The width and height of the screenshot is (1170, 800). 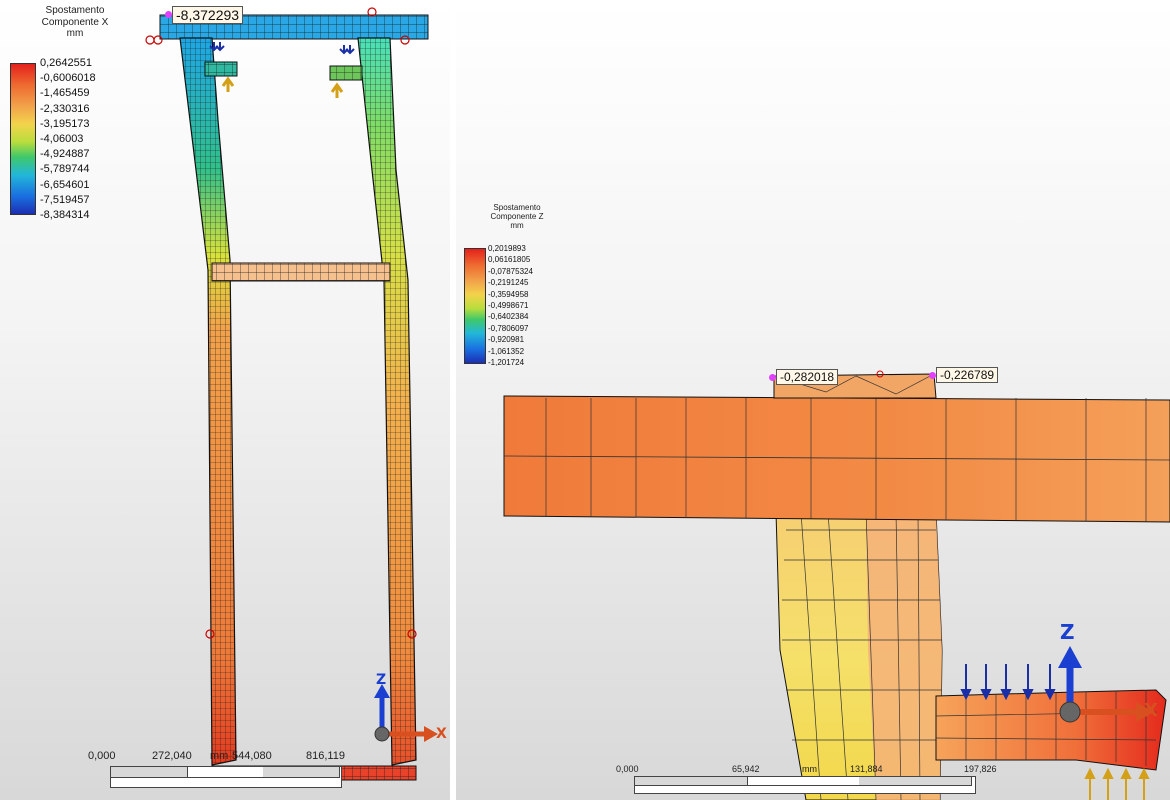 I want to click on axis-x-label: X, so click(x=441, y=734).